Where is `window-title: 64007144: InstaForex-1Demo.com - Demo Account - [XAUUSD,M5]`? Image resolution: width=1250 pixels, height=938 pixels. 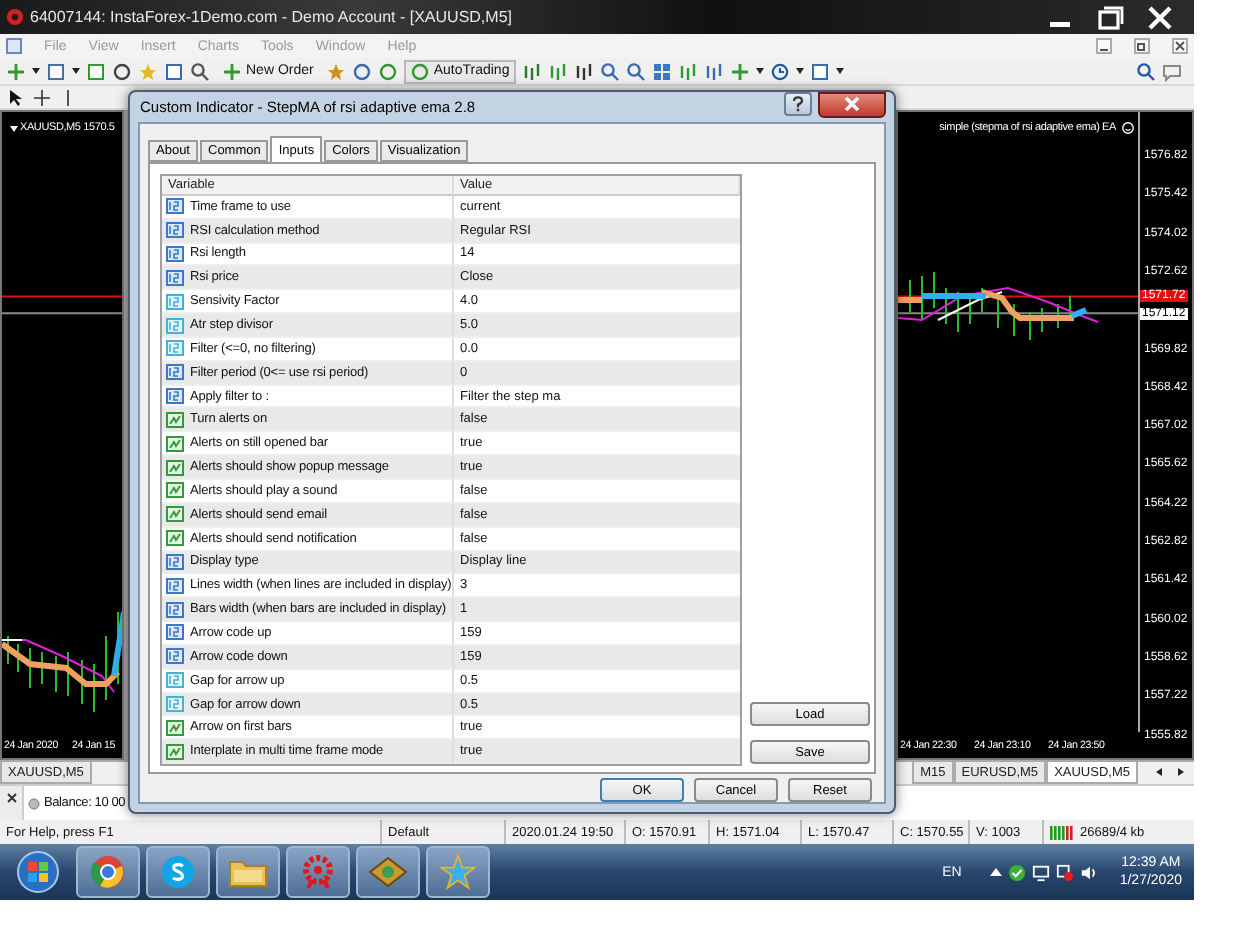
window-title: 64007144: InstaForex-1Demo.com - Demo Account - [XAUUSD,M5] is located at coordinates (272, 17).